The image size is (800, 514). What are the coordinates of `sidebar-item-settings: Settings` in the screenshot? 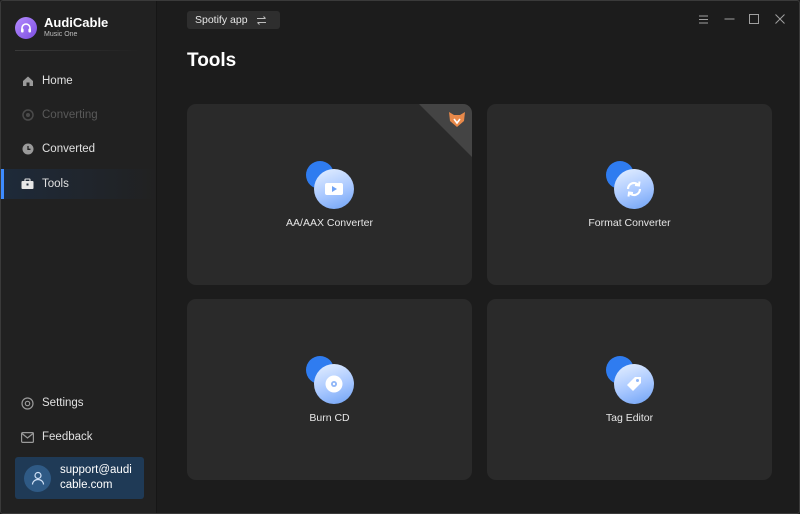 It's located at (79, 403).